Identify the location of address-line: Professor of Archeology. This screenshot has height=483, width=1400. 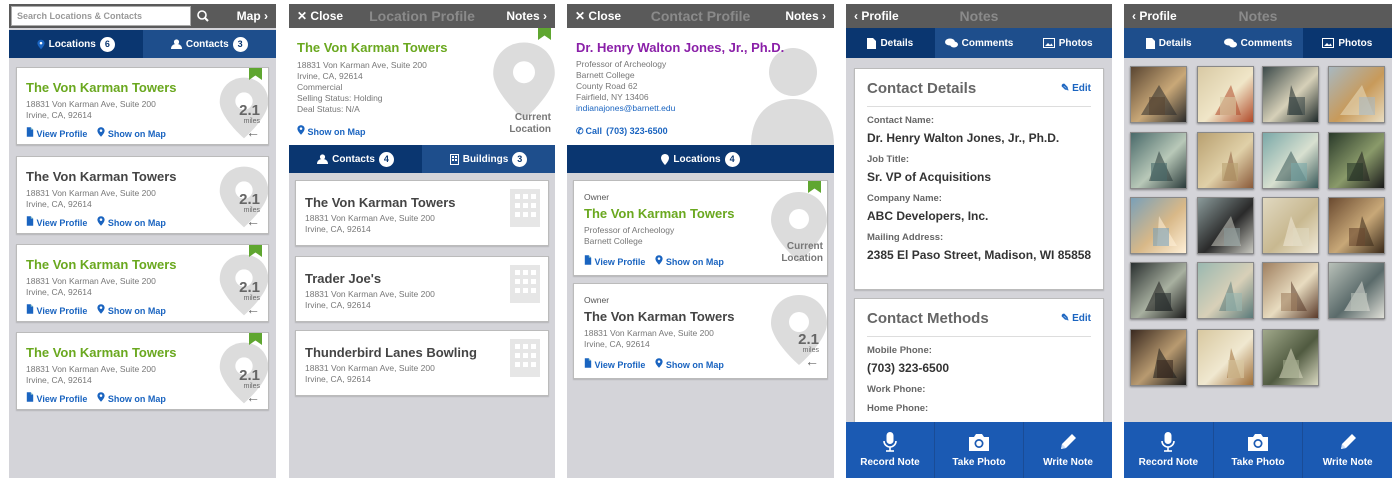
(629, 230).